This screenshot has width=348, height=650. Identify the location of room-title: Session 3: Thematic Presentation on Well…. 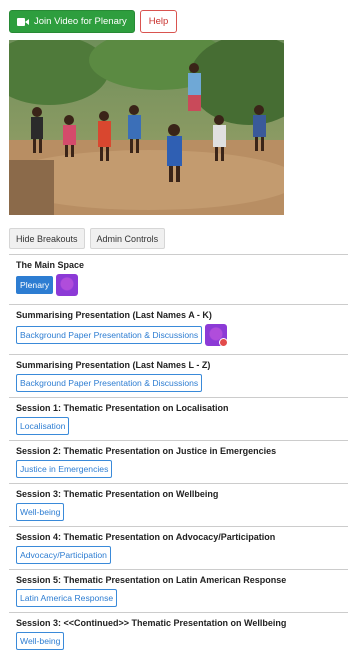
(117, 494).